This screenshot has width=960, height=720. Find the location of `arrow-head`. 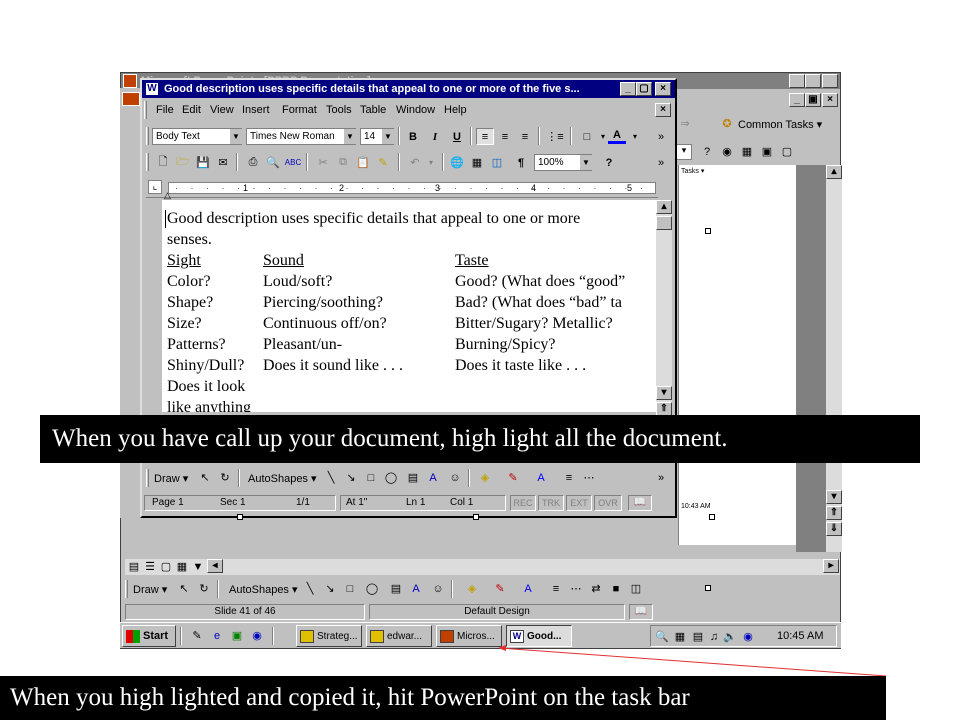

arrow-head is located at coordinates (502, 648).